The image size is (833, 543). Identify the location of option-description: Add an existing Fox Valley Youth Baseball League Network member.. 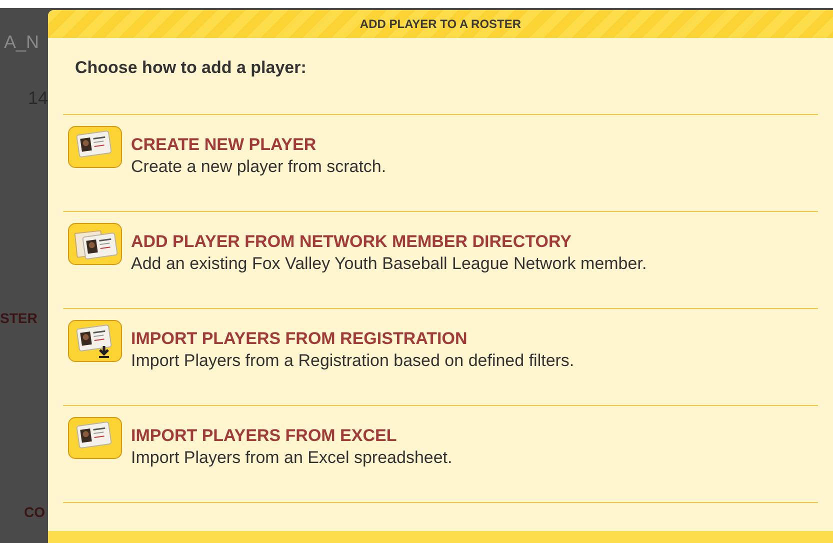
(389, 264).